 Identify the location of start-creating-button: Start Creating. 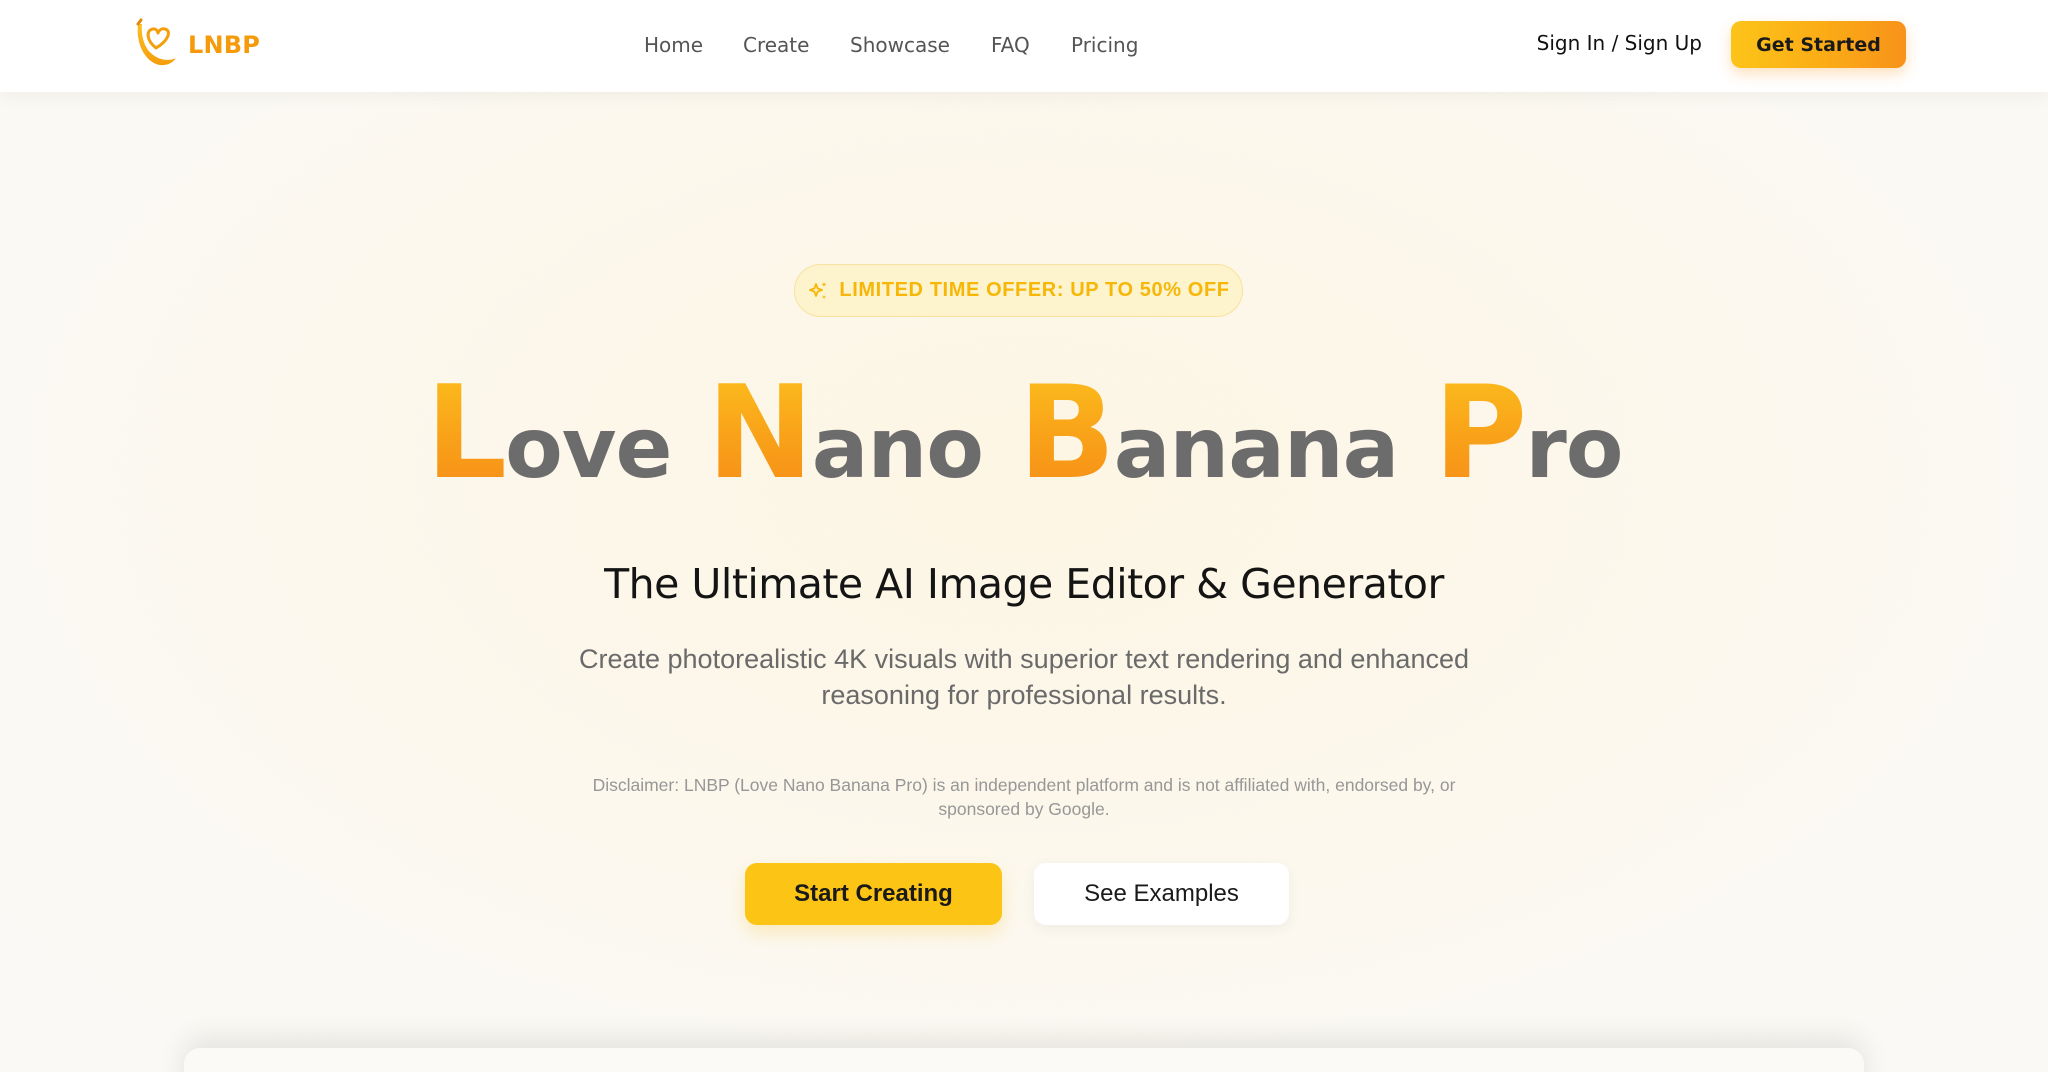
(873, 894).